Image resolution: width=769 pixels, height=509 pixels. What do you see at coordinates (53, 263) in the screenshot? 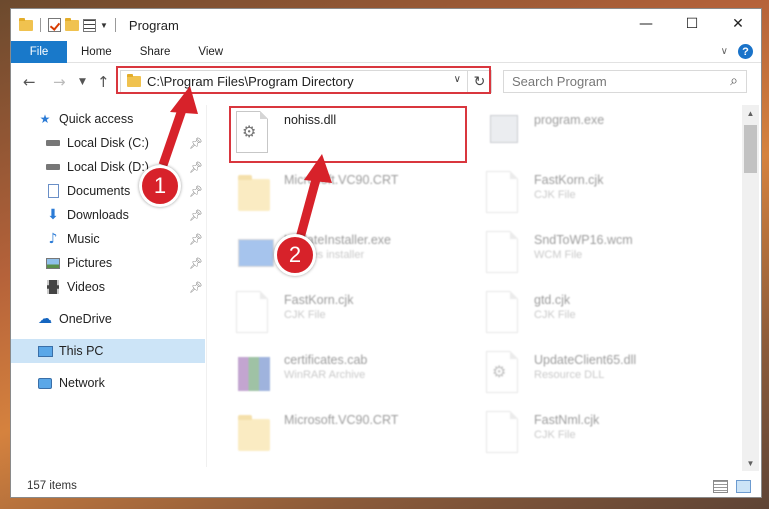
I see `pictures-icon` at bounding box center [53, 263].